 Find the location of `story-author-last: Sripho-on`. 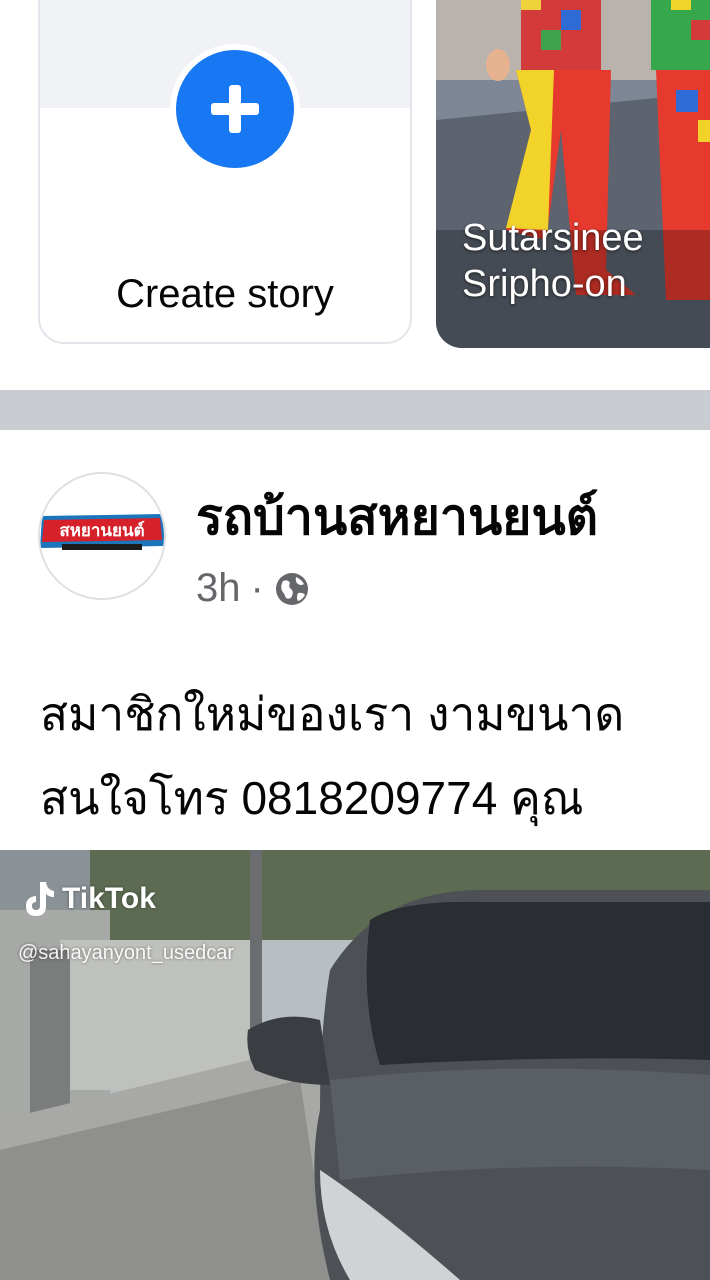

story-author-last: Sripho-on is located at coordinates (544, 284).